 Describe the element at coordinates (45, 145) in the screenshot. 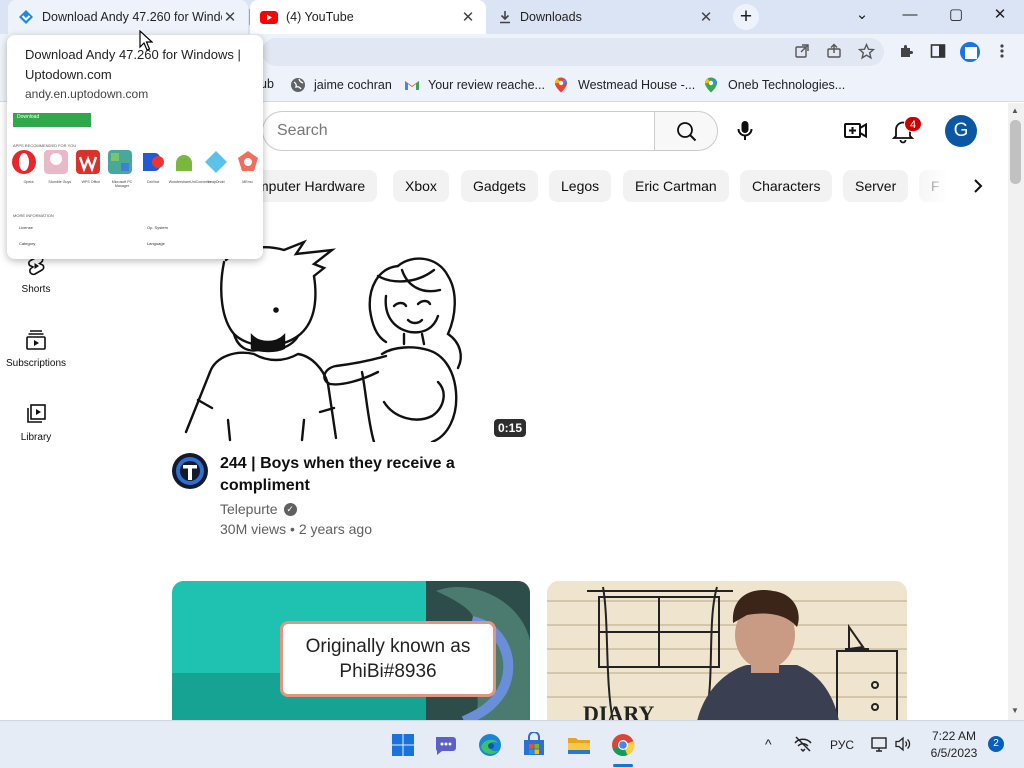

I see `preview-section-label: APPS RECOMMENDED FOR YOU` at that location.